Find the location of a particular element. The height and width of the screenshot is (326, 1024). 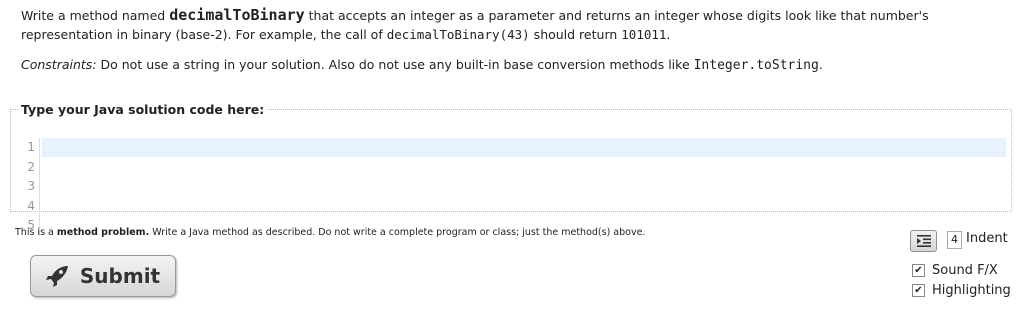

line-number: 2 is located at coordinates (31, 166).